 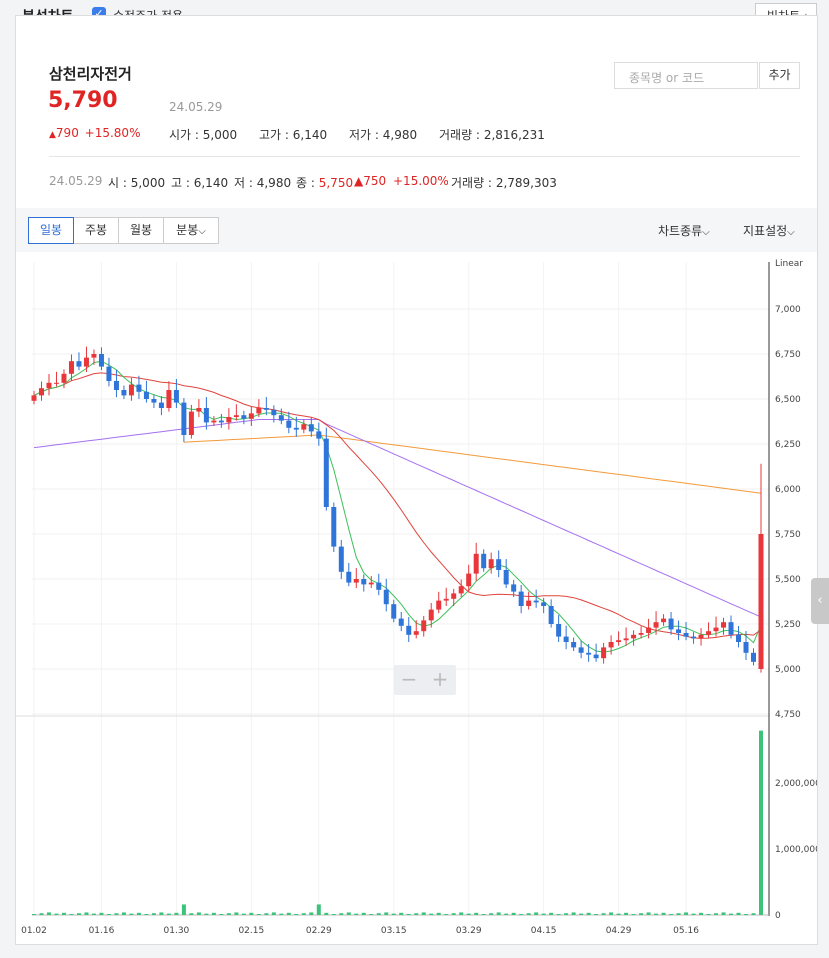 What do you see at coordinates (394, 931) in the screenshot?
I see `date-tick-label: 03.15` at bounding box center [394, 931].